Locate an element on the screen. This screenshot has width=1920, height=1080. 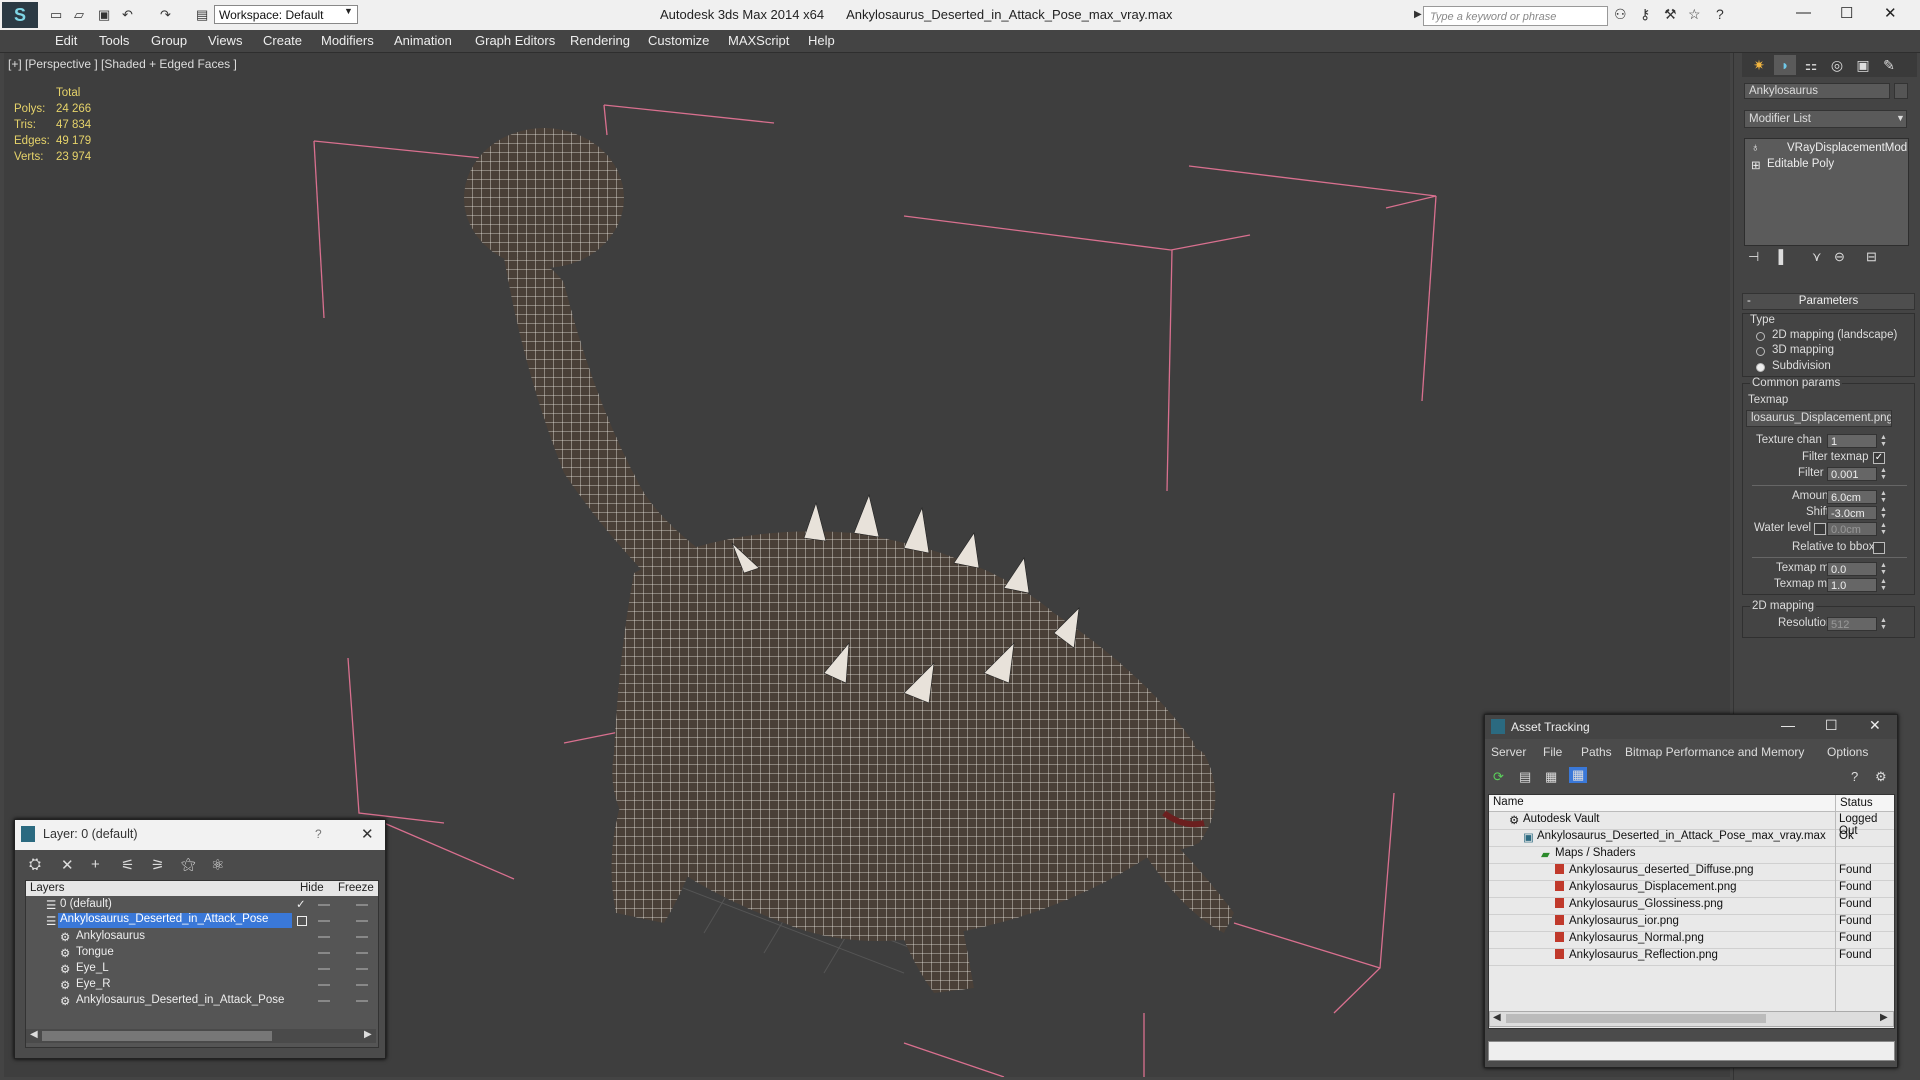
menu-tools: Tools is located at coordinates (114, 40).